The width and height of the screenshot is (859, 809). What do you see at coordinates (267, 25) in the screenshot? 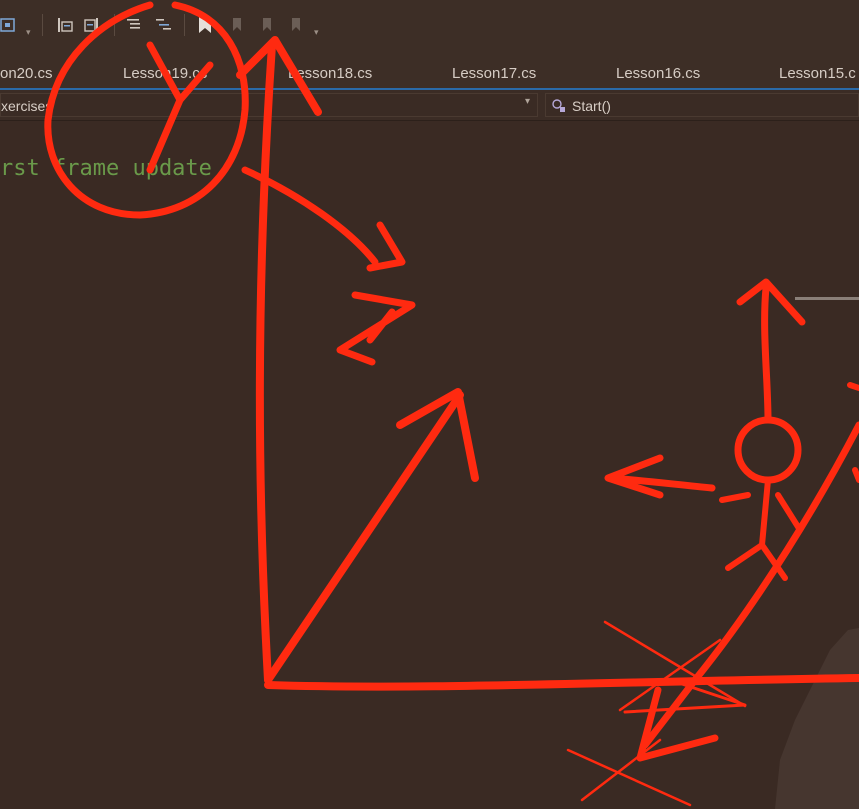
I see `next-bookmark-icon` at bounding box center [267, 25].